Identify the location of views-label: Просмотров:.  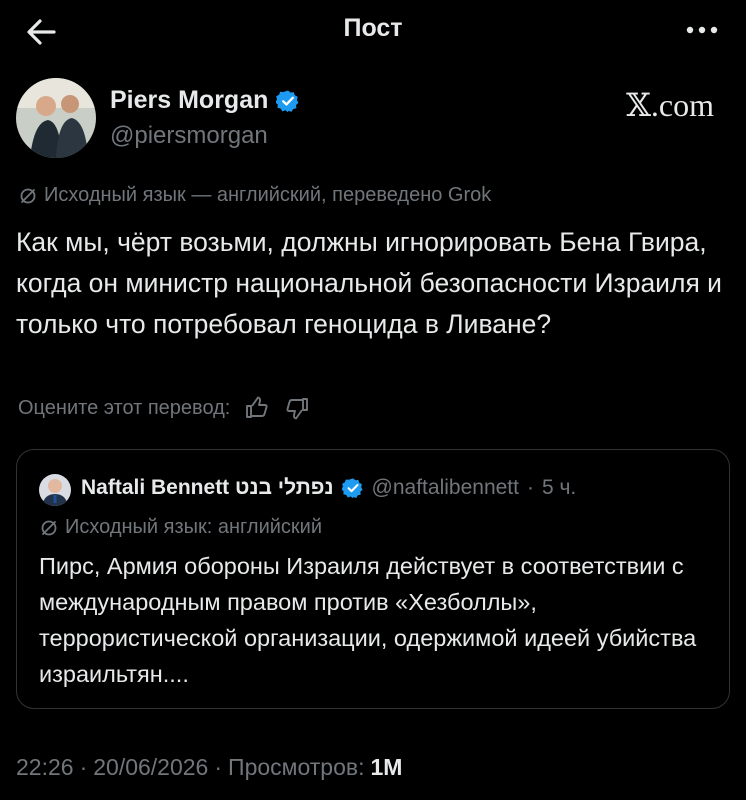
(296, 767).